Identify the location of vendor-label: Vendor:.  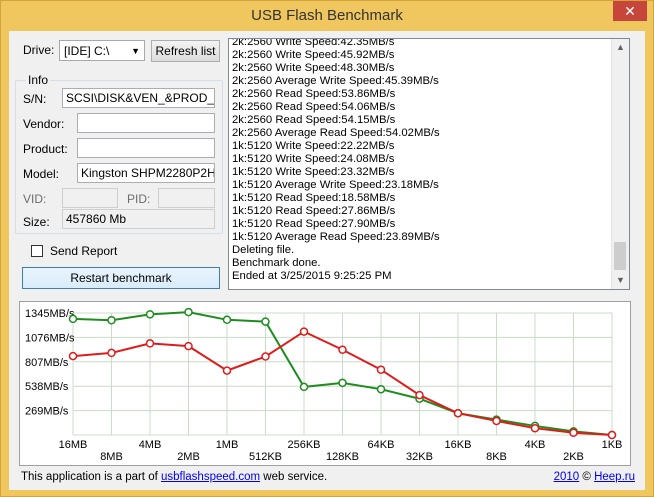
(44, 124).